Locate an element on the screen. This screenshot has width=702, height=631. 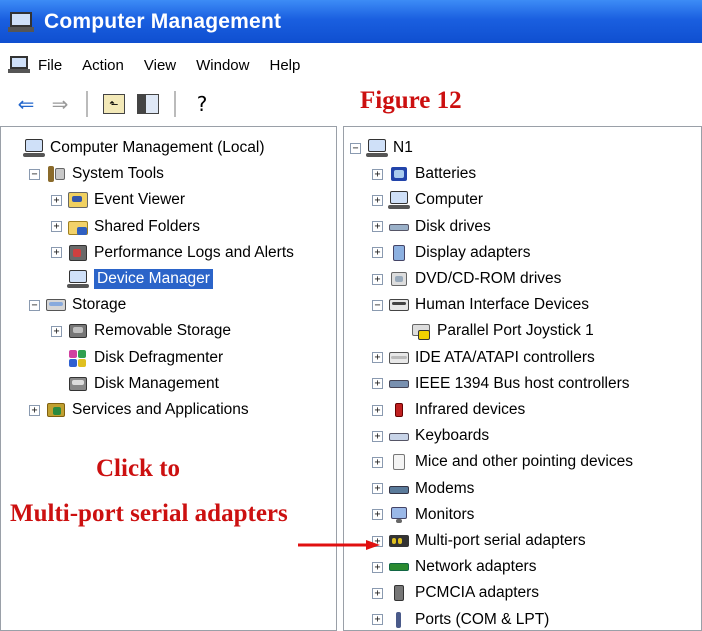
console-tree-item: − Storage is located at coordinates (77, 305).